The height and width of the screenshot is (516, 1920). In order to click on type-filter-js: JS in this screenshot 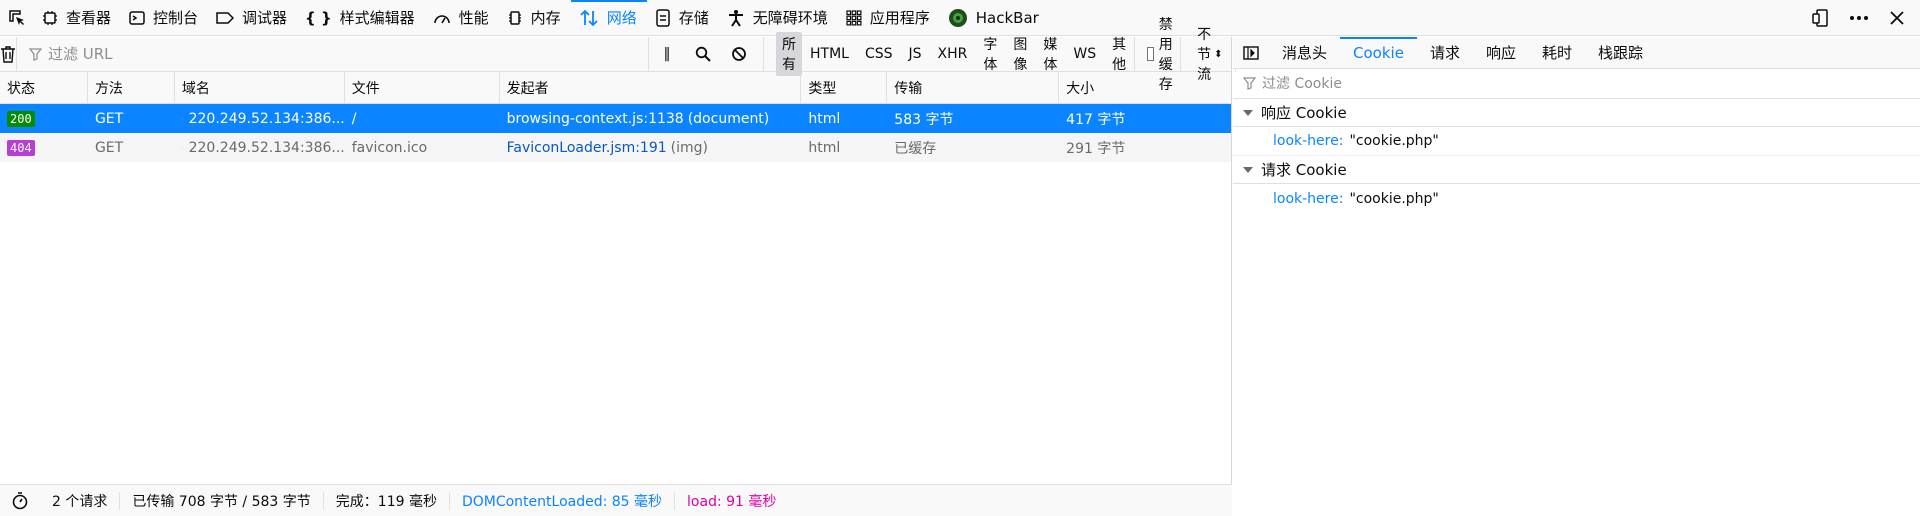, I will do `click(915, 54)`.